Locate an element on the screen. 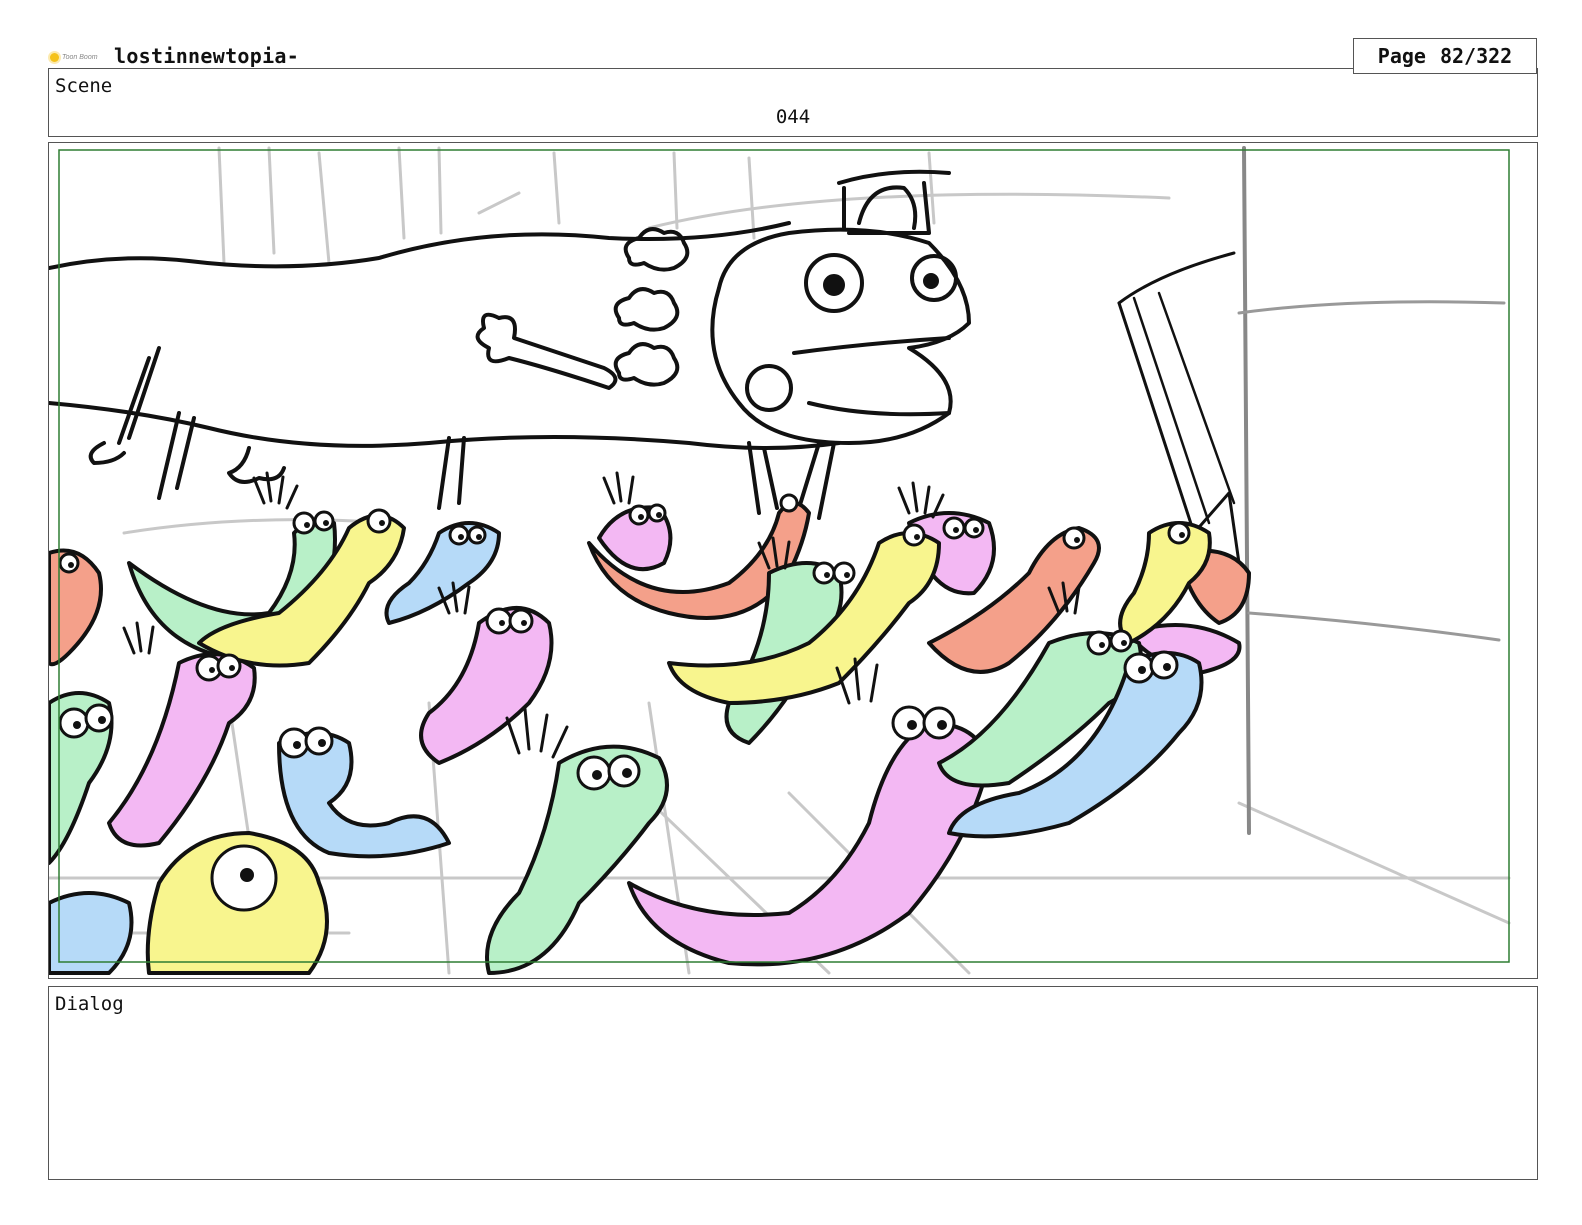  scene-number: 044 is located at coordinates (793, 117).